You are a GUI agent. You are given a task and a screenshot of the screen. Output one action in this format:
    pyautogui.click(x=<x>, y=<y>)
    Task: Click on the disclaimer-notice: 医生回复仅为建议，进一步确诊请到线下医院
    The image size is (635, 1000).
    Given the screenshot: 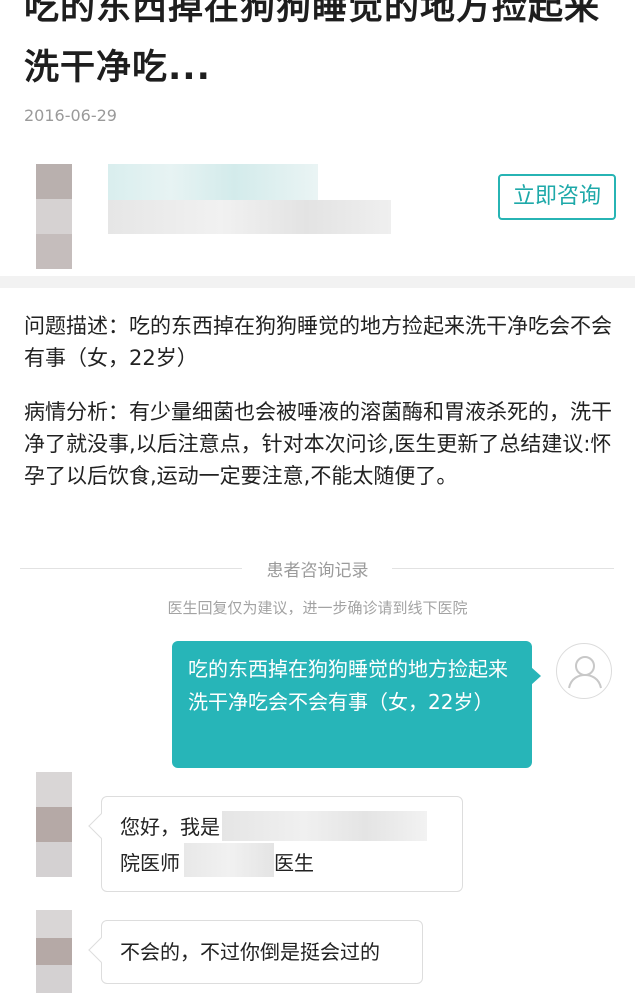 What is the action you would take?
    pyautogui.click(x=317, y=608)
    